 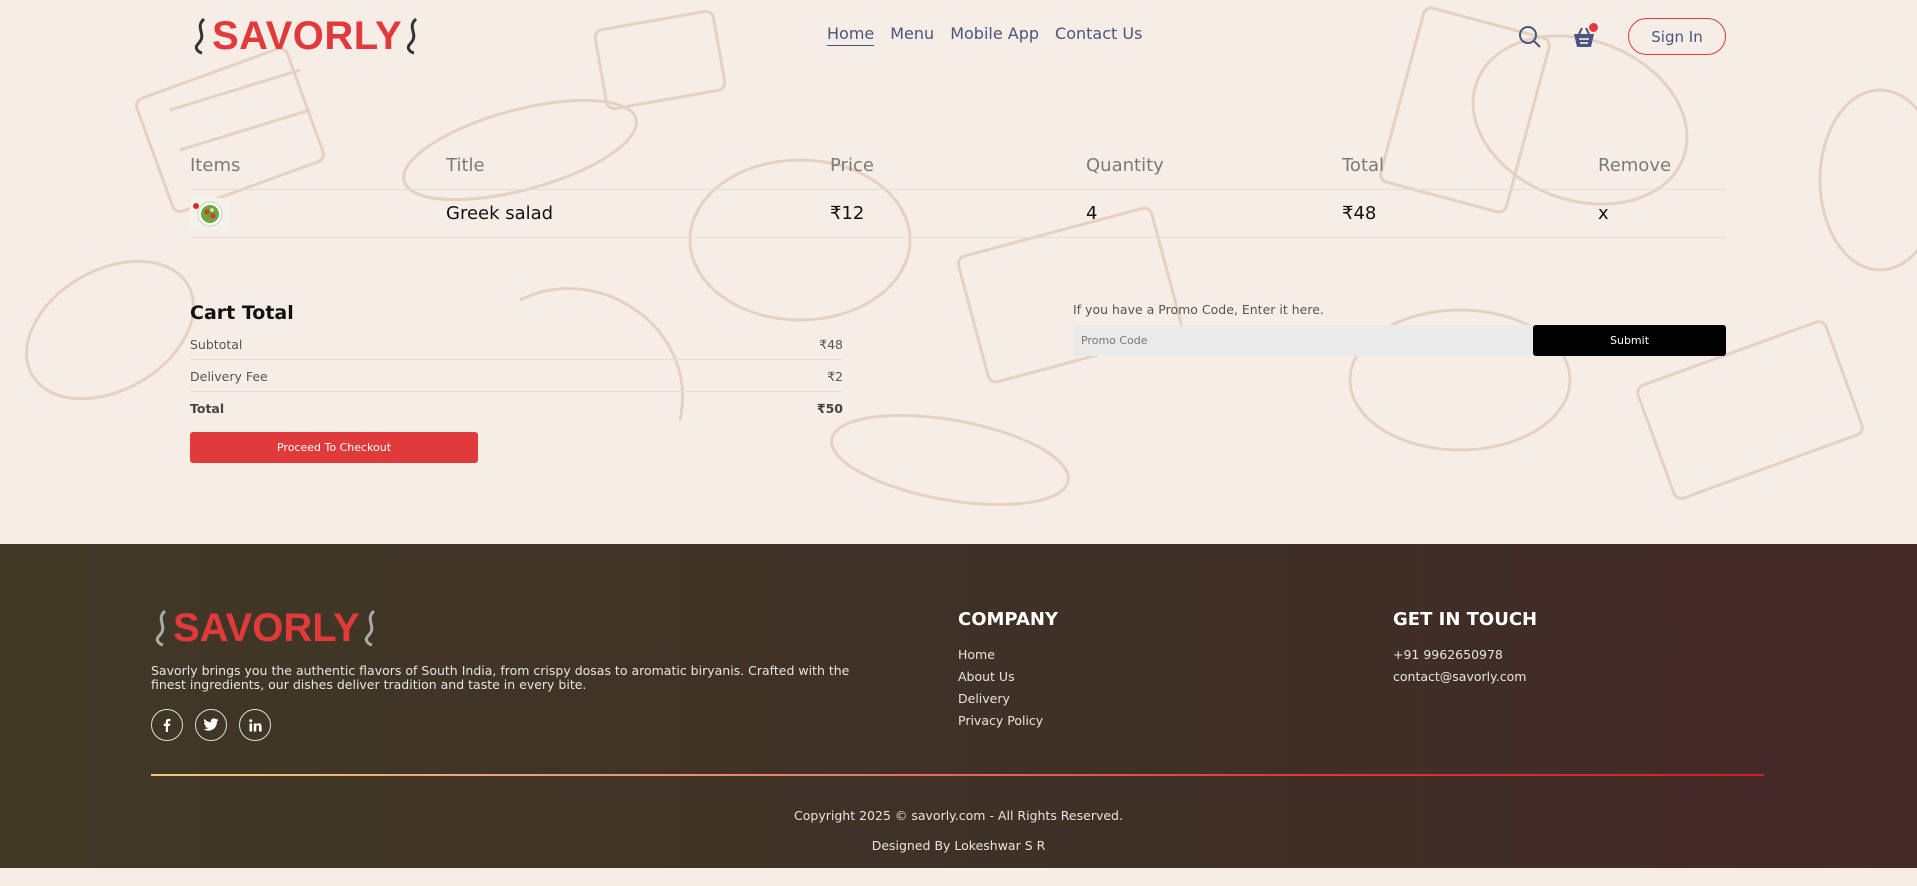 I want to click on twitter-link, so click(x=211, y=725).